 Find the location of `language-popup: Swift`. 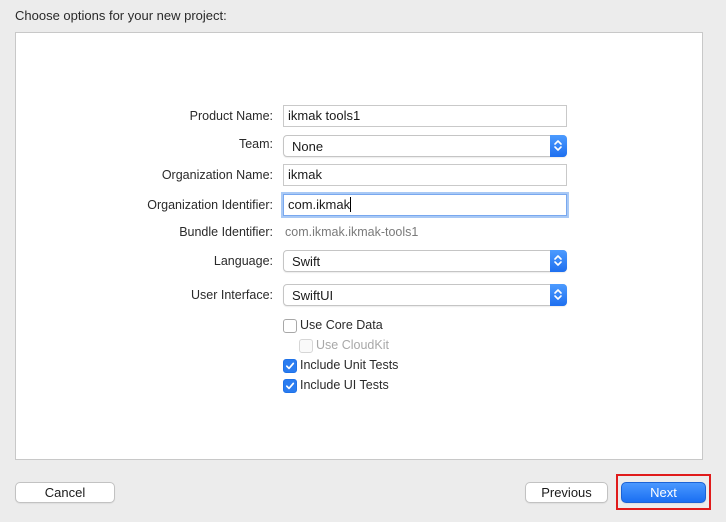

language-popup: Swift is located at coordinates (425, 261).